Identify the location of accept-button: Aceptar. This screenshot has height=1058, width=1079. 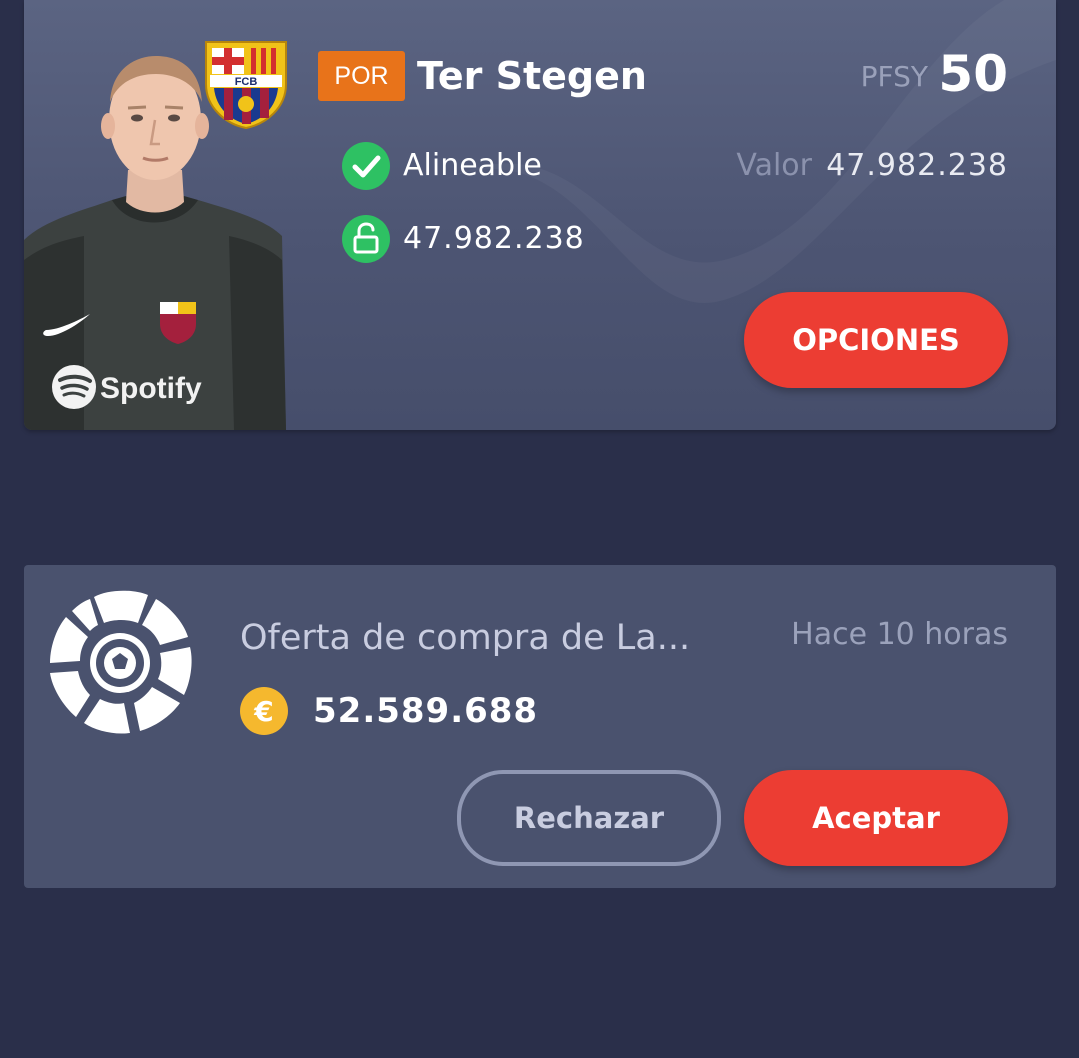
(876, 818).